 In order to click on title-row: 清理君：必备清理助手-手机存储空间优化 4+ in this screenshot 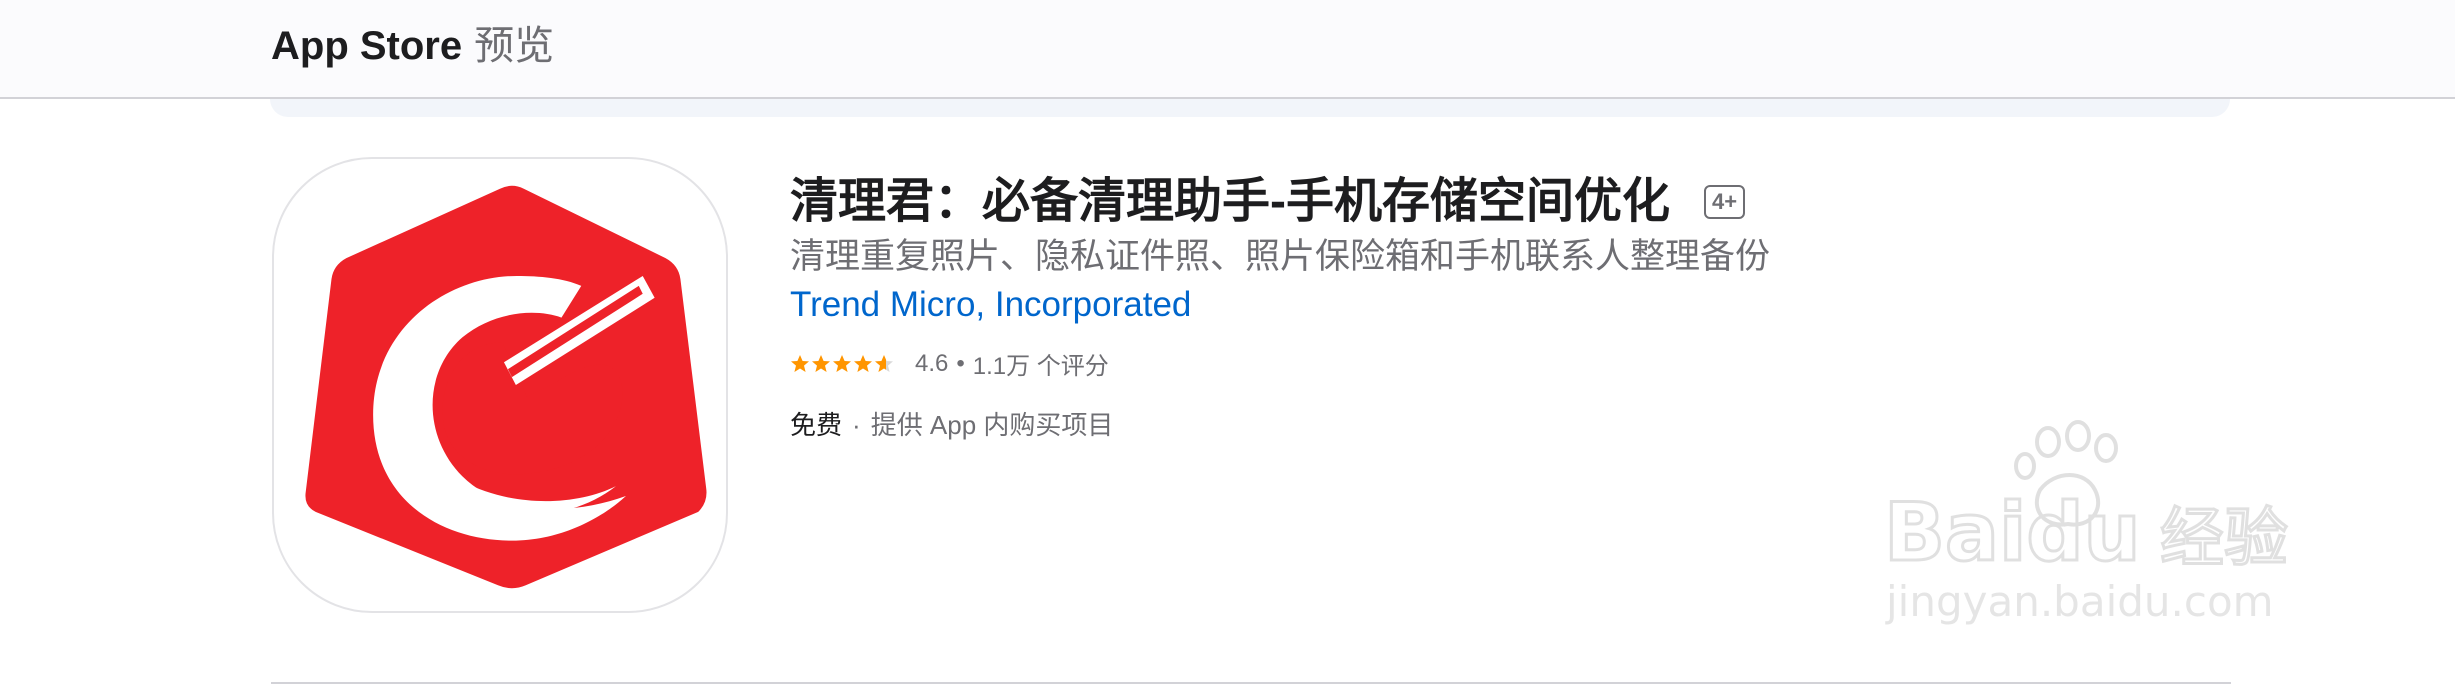, I will do `click(1540, 202)`.